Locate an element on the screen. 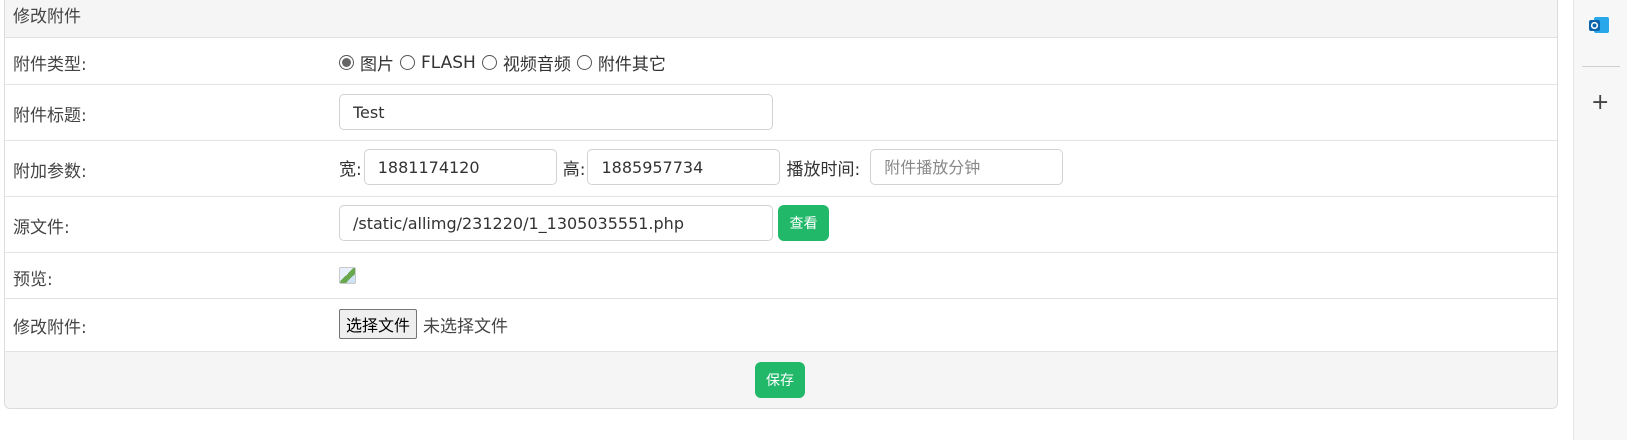 This screenshot has width=1627, height=440. row-source-file: 源文件: 查看 is located at coordinates (781, 225).